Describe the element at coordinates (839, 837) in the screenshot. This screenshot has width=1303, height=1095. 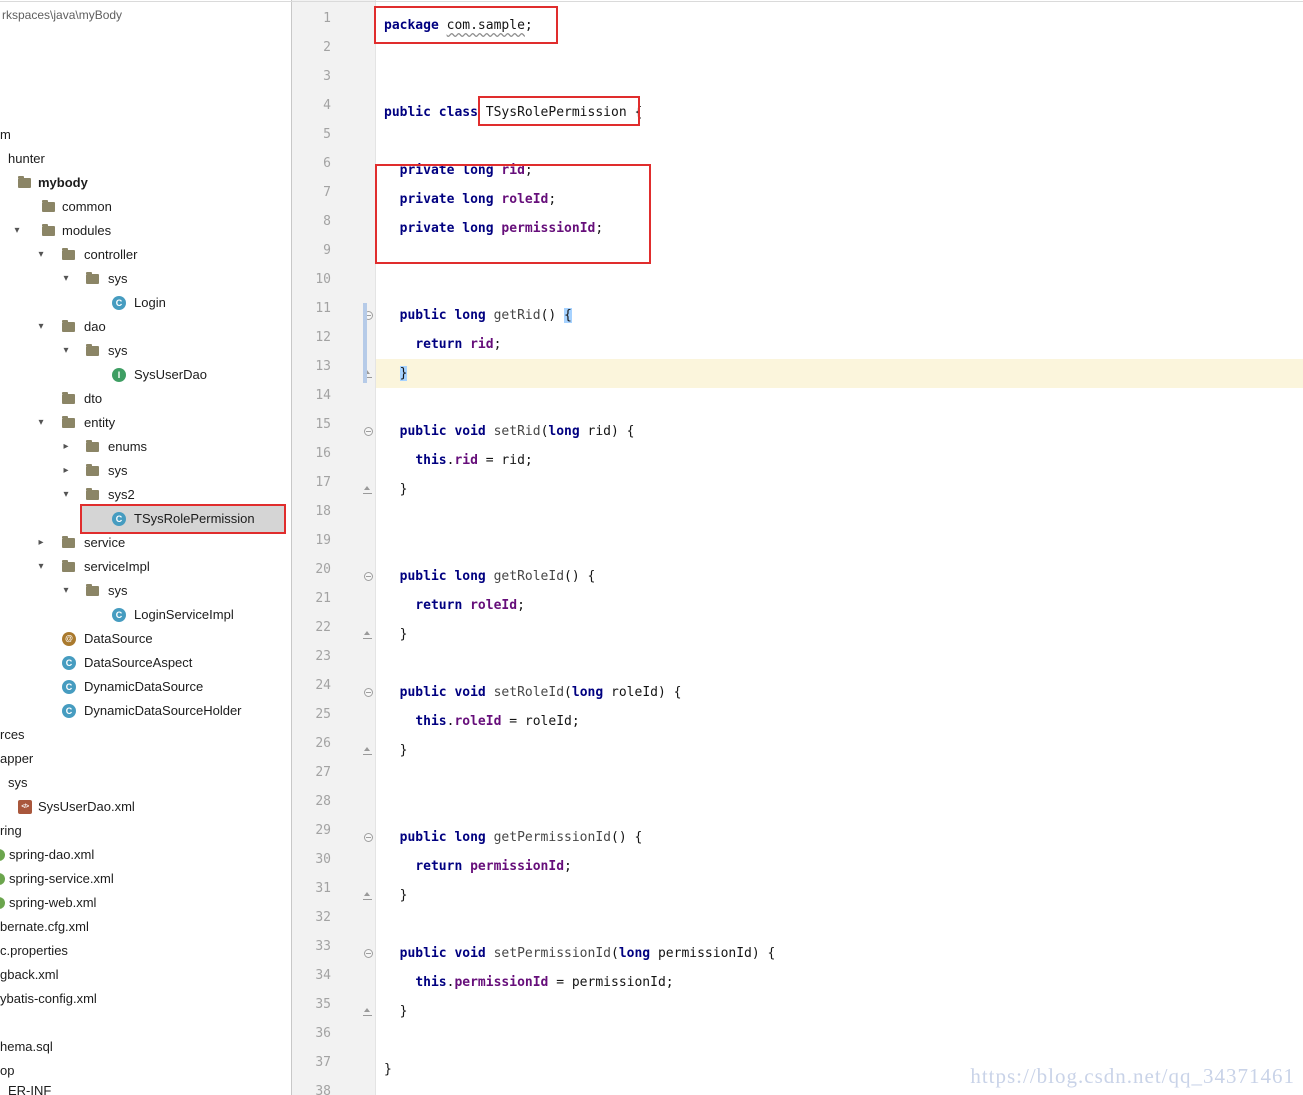
I see `code-text: public long getPermissionId() {` at that location.